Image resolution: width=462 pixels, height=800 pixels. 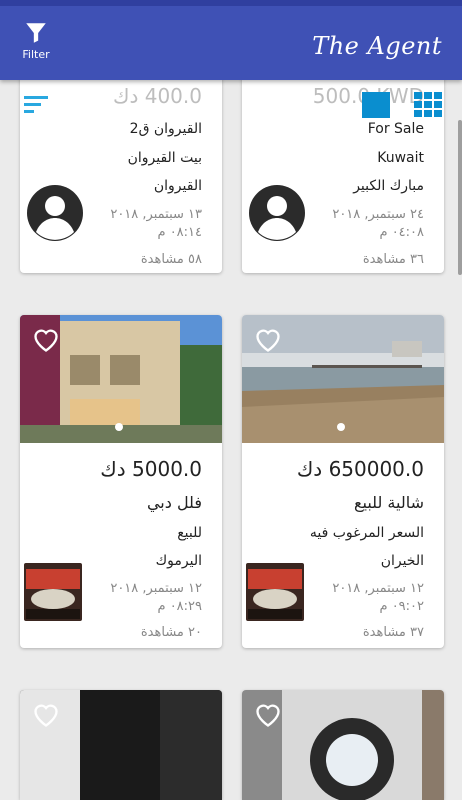 What do you see at coordinates (151, 469) in the screenshot?
I see `listing-price: 5000.0 دك` at bounding box center [151, 469].